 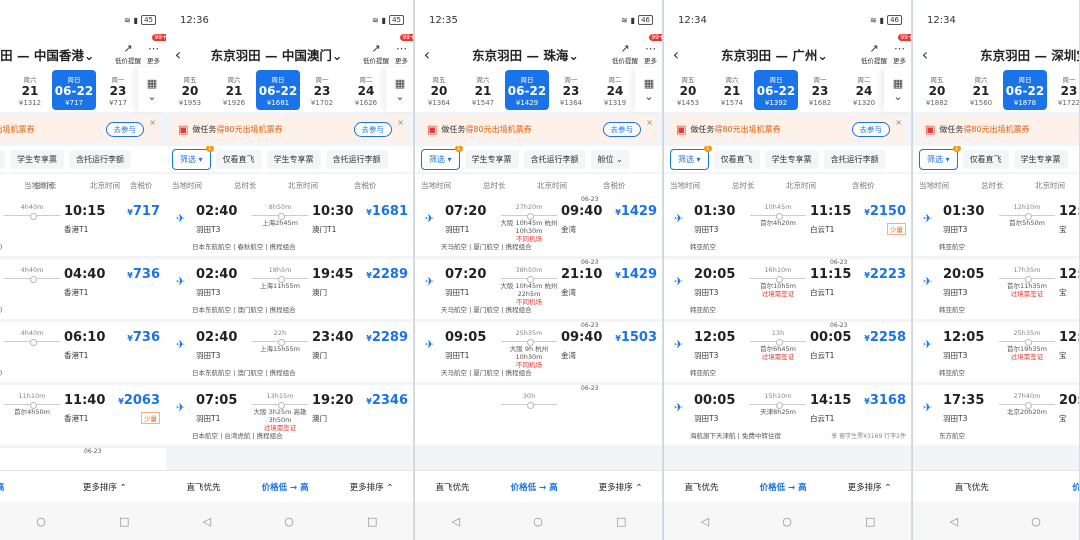 What do you see at coordinates (278, 90) in the screenshot?
I see `date-cell: 周日 06-22 ¥1681` at bounding box center [278, 90].